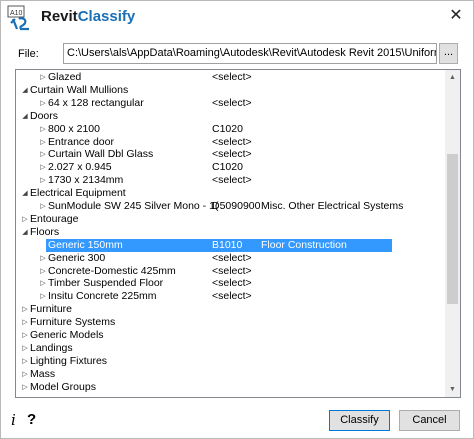  What do you see at coordinates (74, 128) in the screenshot?
I see `tree-row-label: 800 x 2100` at bounding box center [74, 128].